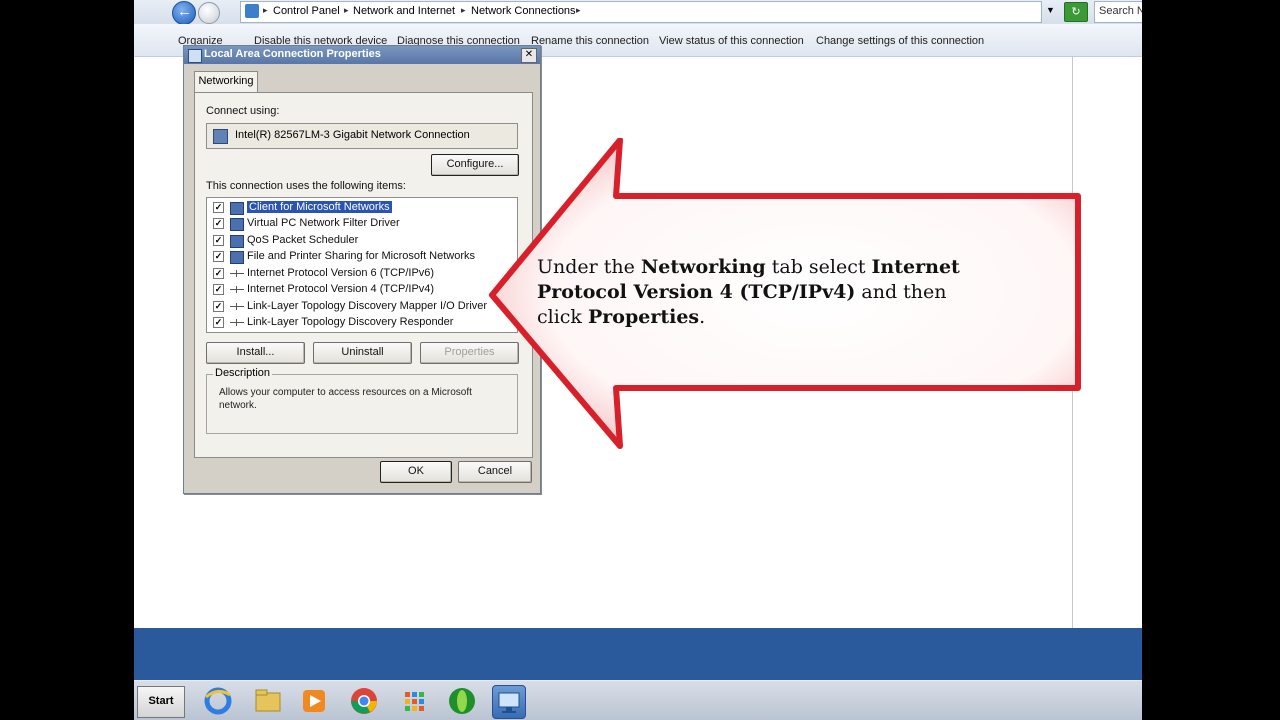  What do you see at coordinates (350, 322) in the screenshot?
I see `item-label: Link-Layer Topology Discovery Responder` at bounding box center [350, 322].